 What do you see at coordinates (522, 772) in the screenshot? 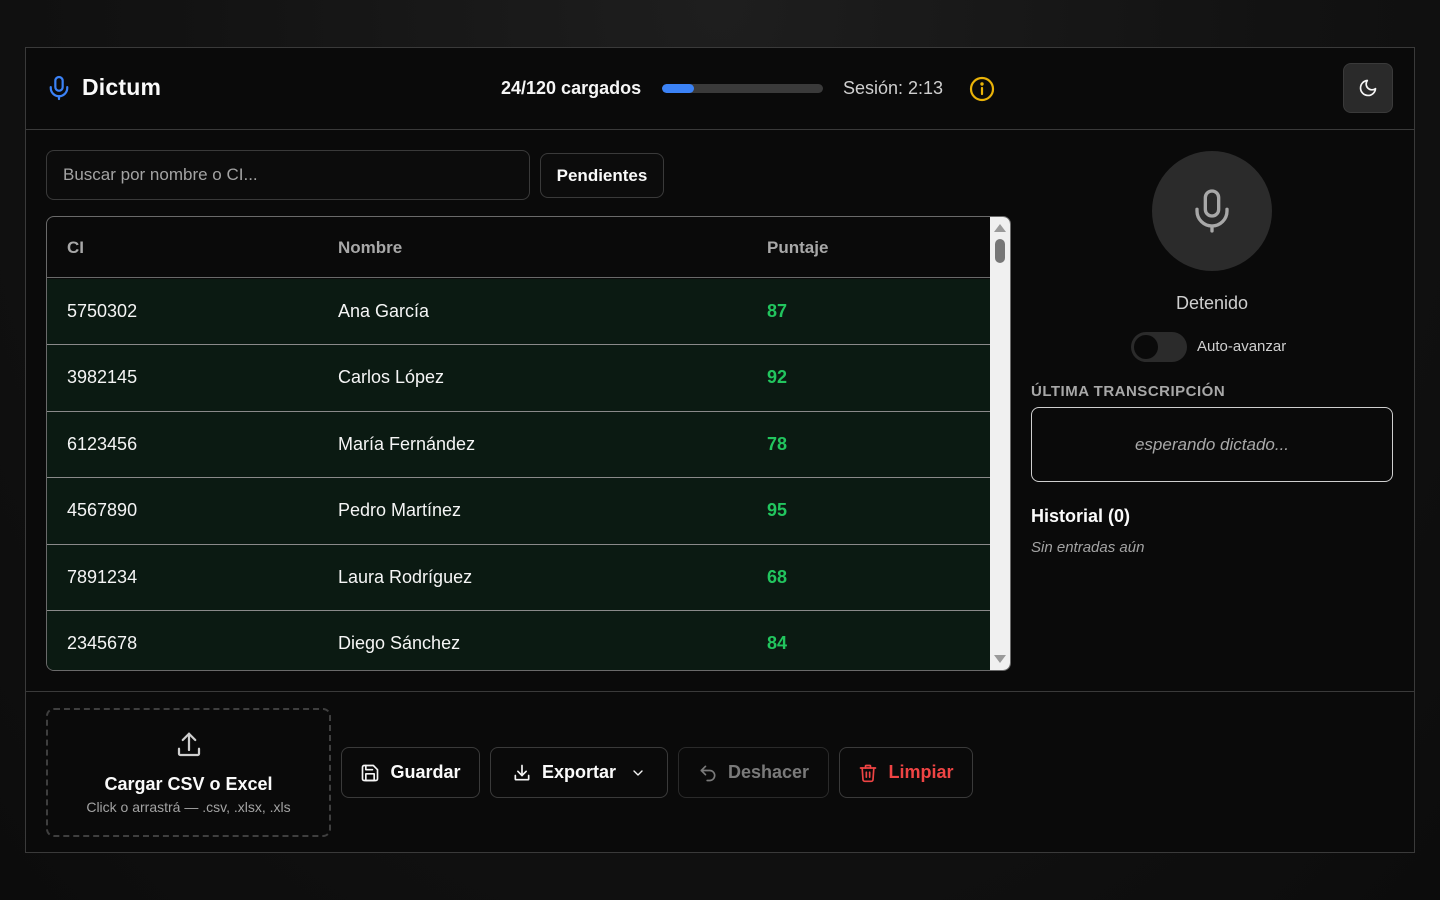
I see `download-icon` at bounding box center [522, 772].